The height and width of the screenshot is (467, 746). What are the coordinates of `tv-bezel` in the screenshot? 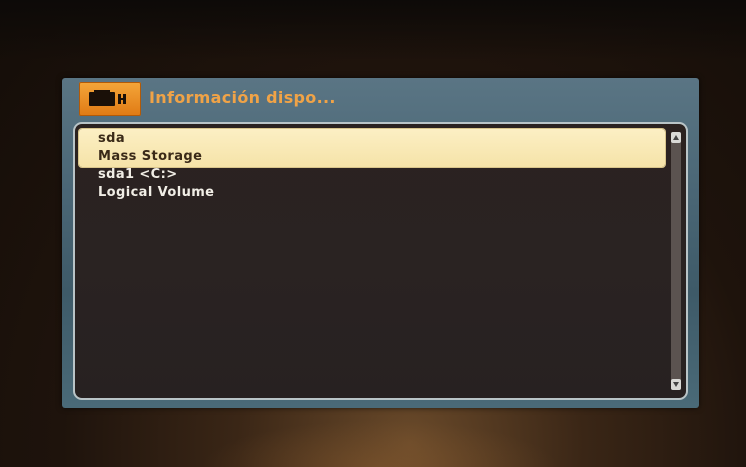 It's located at (373, 30).